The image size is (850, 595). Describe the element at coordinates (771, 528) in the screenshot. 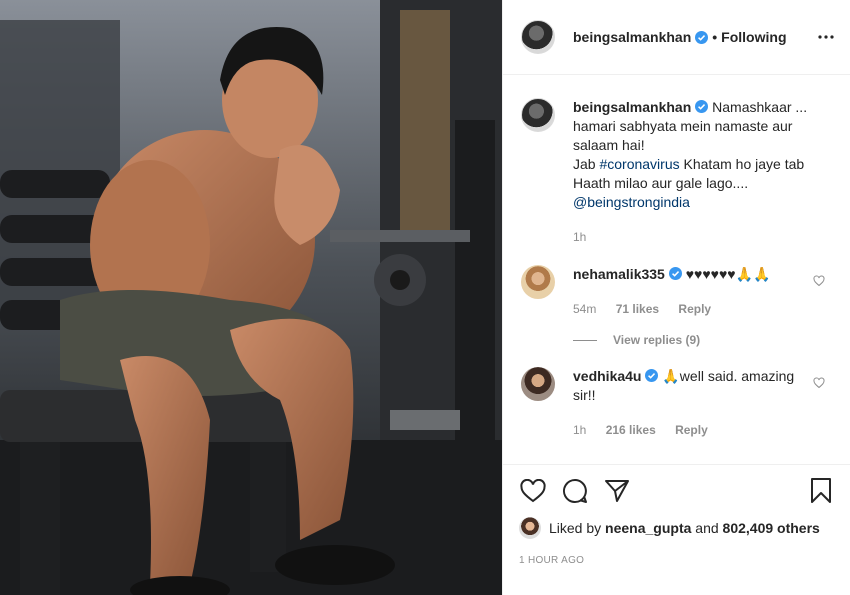

I see `liked-by-others: 802,409 others` at that location.